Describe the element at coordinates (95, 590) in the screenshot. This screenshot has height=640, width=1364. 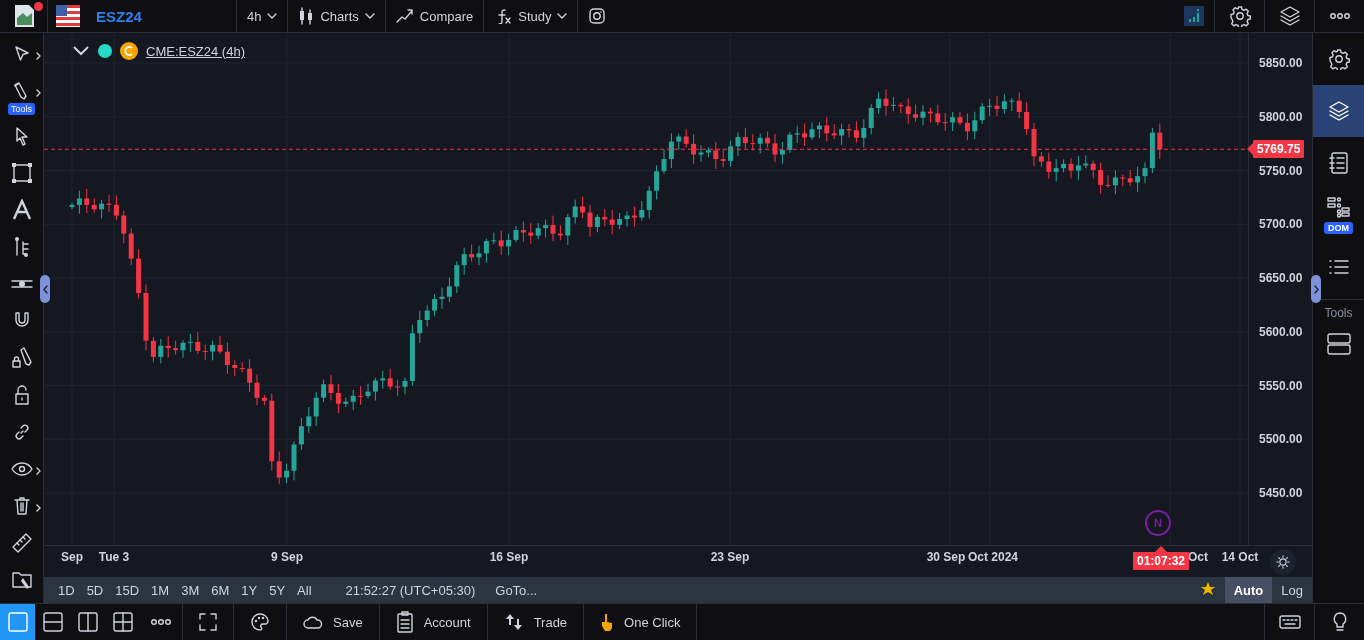
I see `range-button: 5D` at that location.